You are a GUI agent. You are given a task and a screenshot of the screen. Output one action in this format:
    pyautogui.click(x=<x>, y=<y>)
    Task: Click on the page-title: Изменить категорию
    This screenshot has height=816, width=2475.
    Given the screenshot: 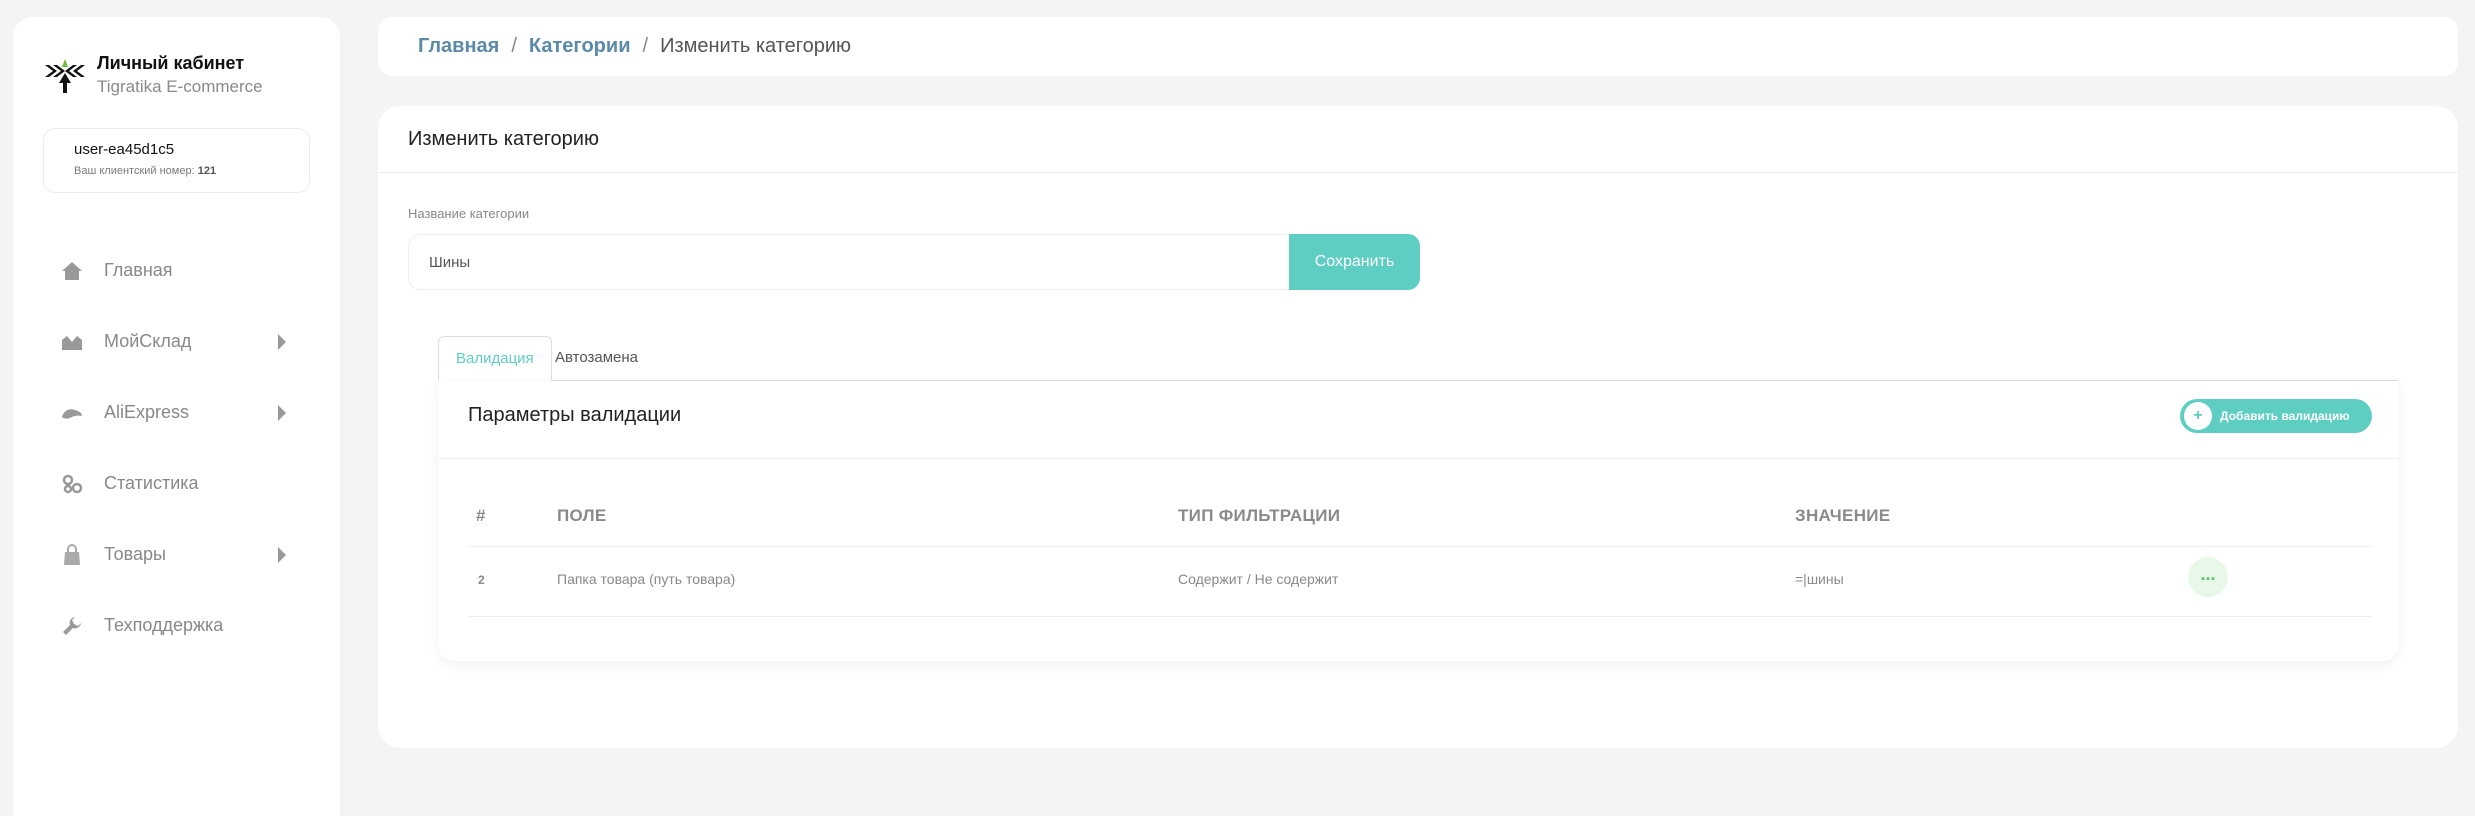 What is the action you would take?
    pyautogui.click(x=503, y=139)
    